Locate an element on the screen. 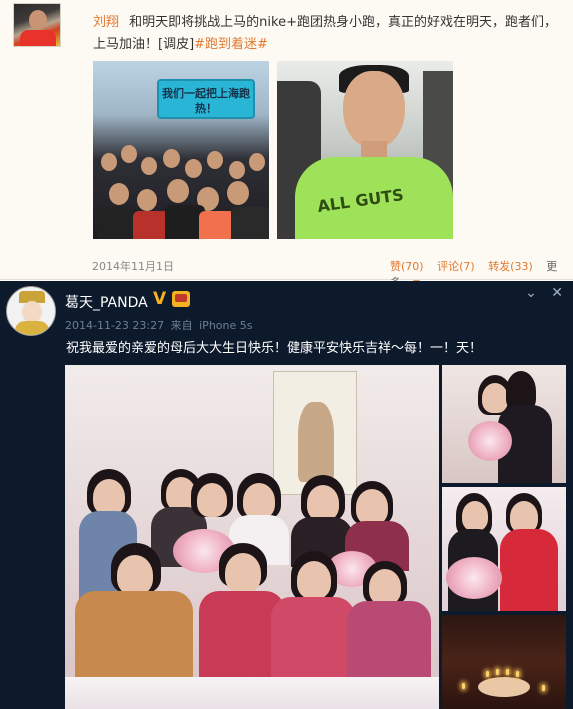 This screenshot has width=573, height=709. post-meta: 2014-11-23 23:27 来自 iPhone 5s is located at coordinates (160, 325).